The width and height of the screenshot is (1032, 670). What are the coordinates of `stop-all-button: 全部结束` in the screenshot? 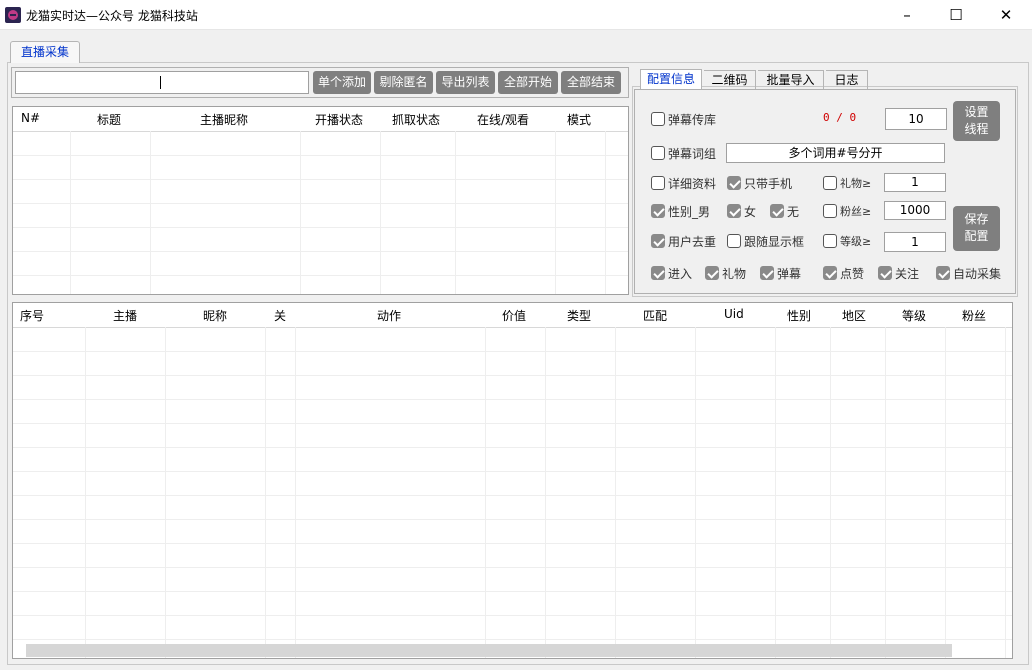 It's located at (591, 82).